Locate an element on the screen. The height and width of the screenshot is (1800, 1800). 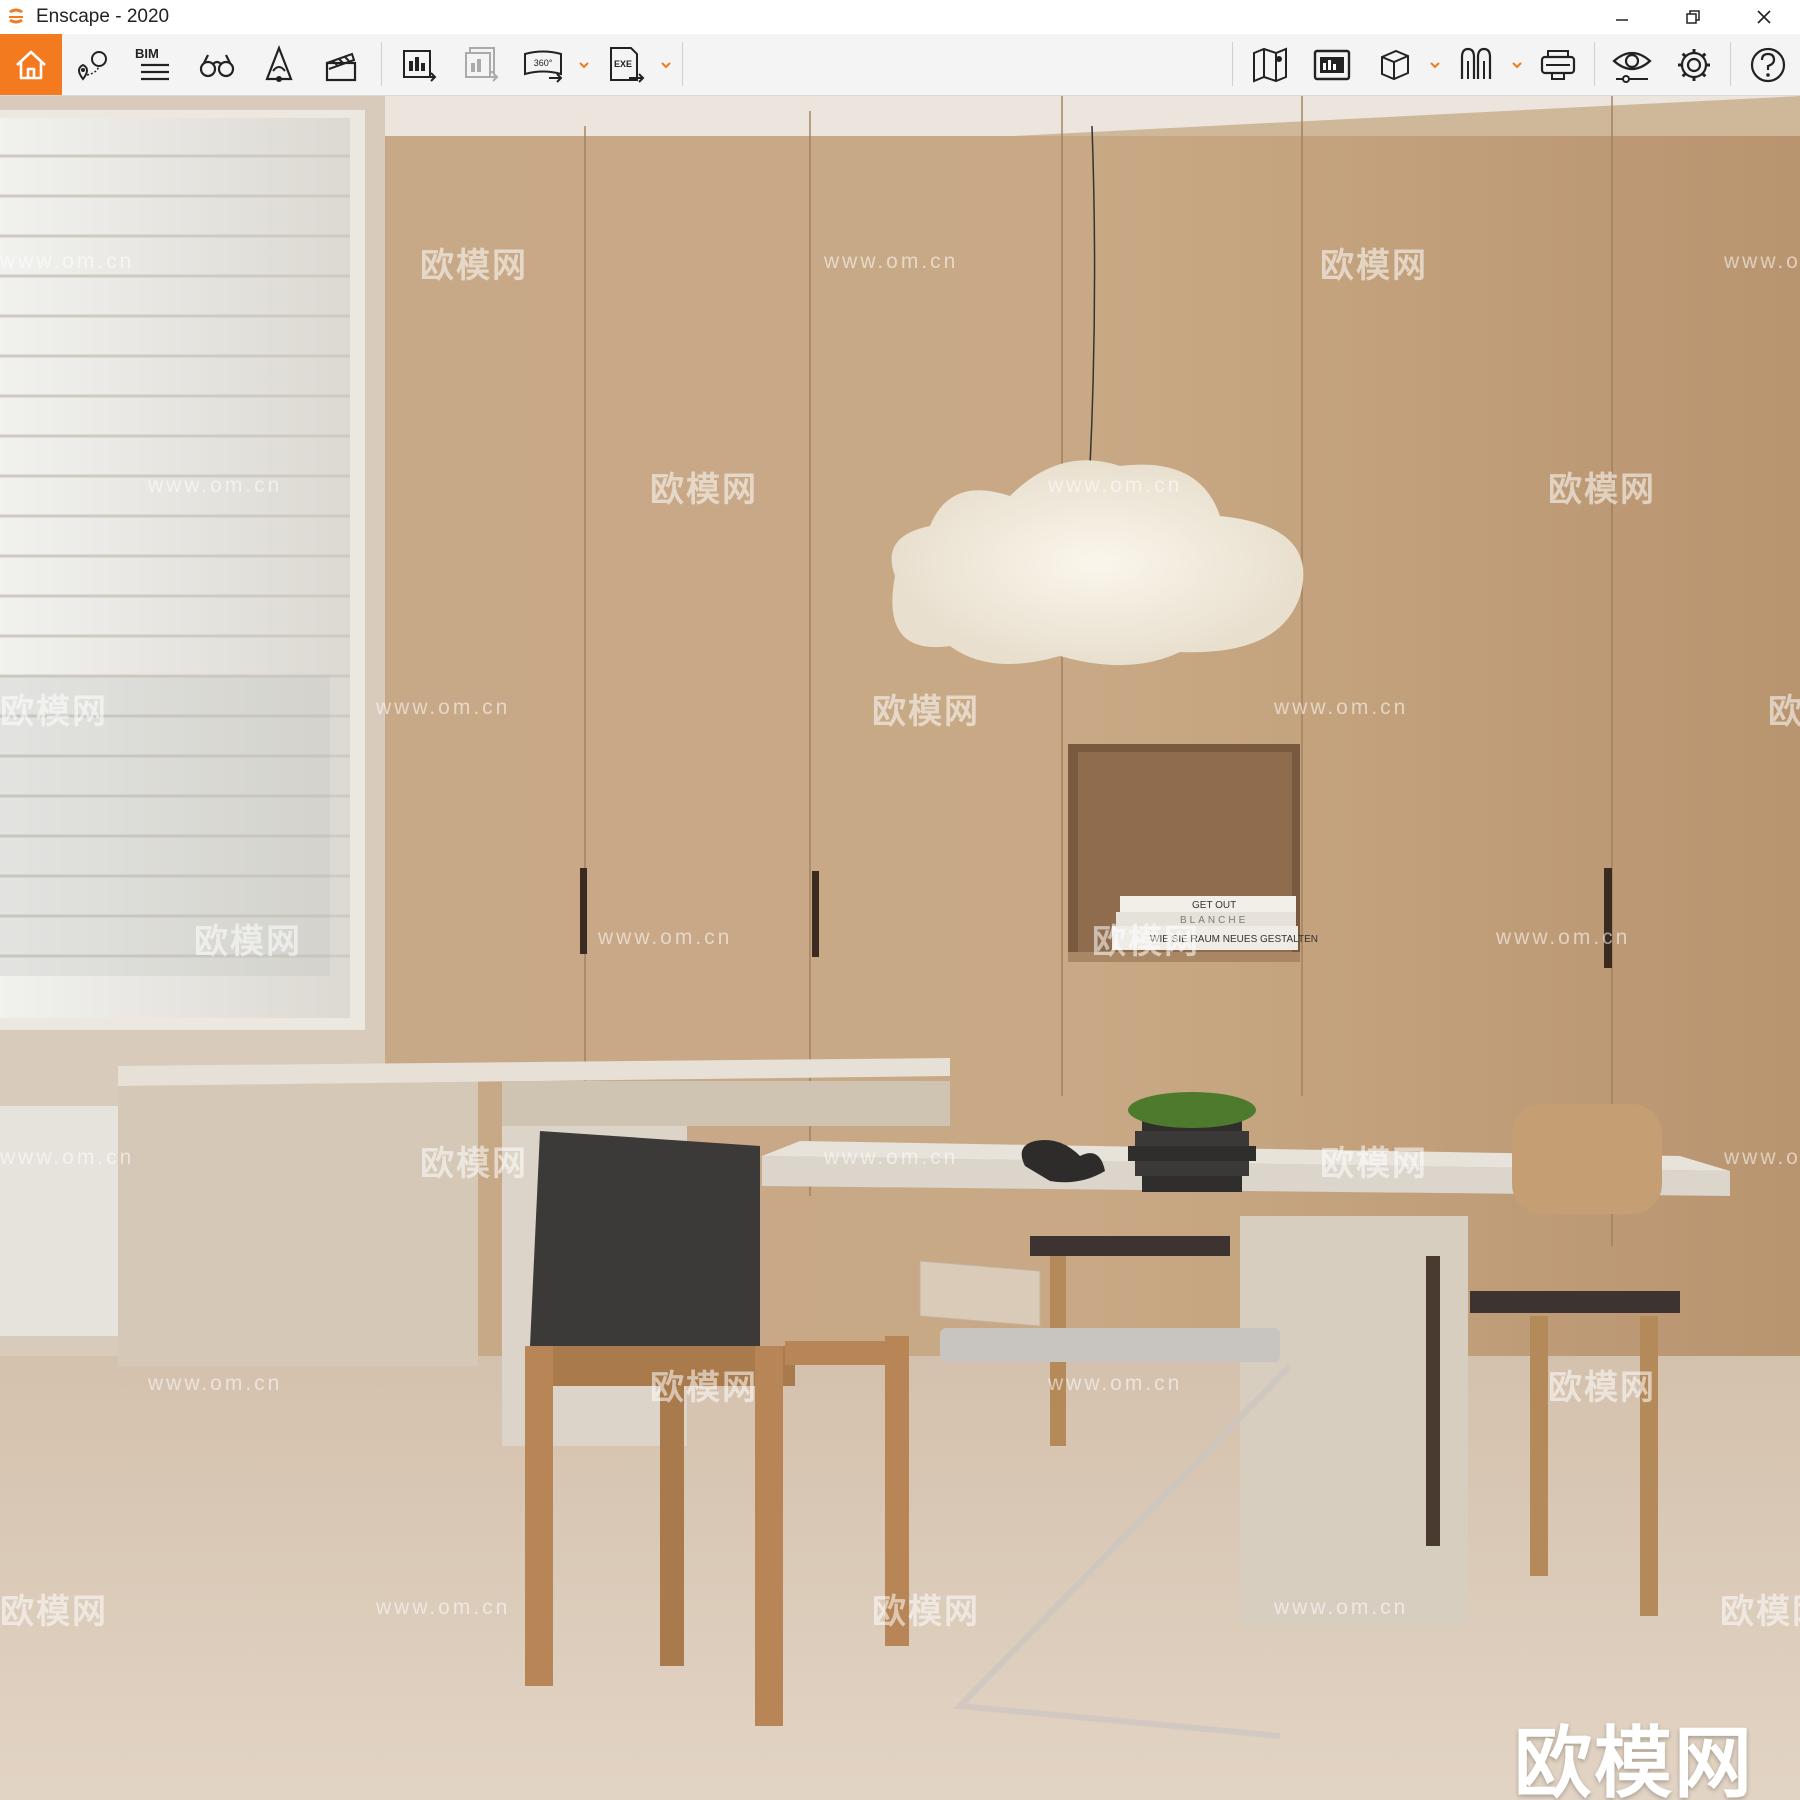
batch-render-icon is located at coordinates (482, 64).